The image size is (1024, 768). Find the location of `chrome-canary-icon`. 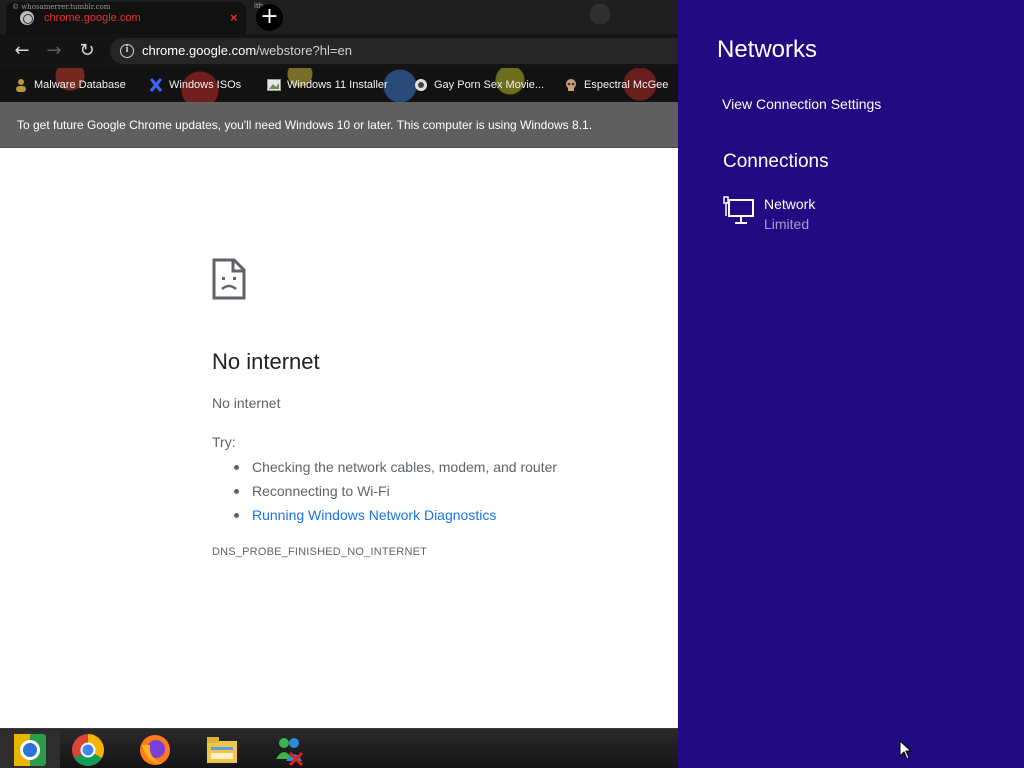

chrome-canary-icon is located at coordinates (30, 750).